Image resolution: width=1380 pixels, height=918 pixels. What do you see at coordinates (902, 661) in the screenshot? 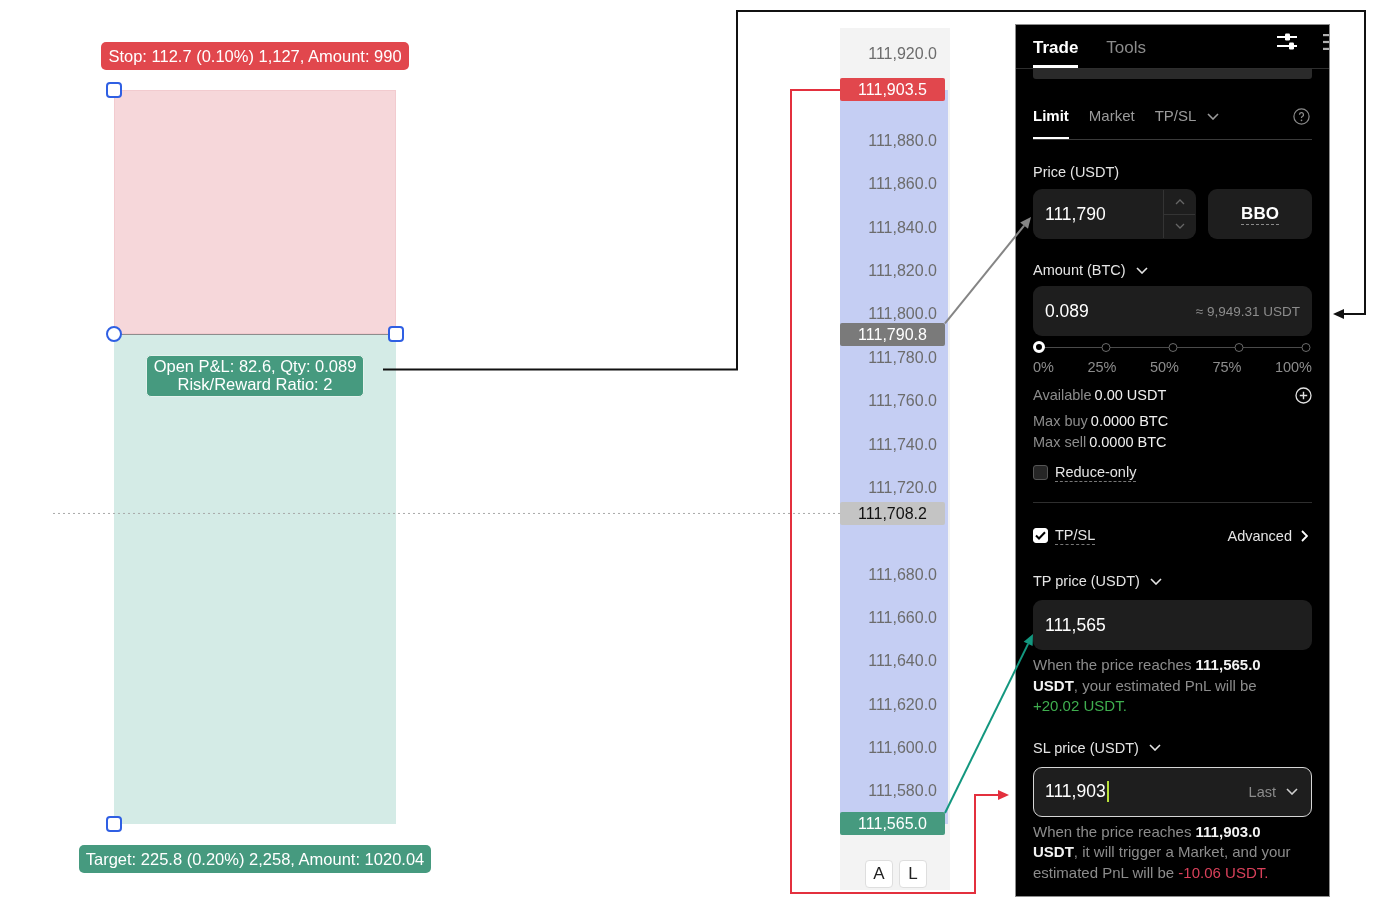
I see `price-tick: 111,640.0` at bounding box center [902, 661].